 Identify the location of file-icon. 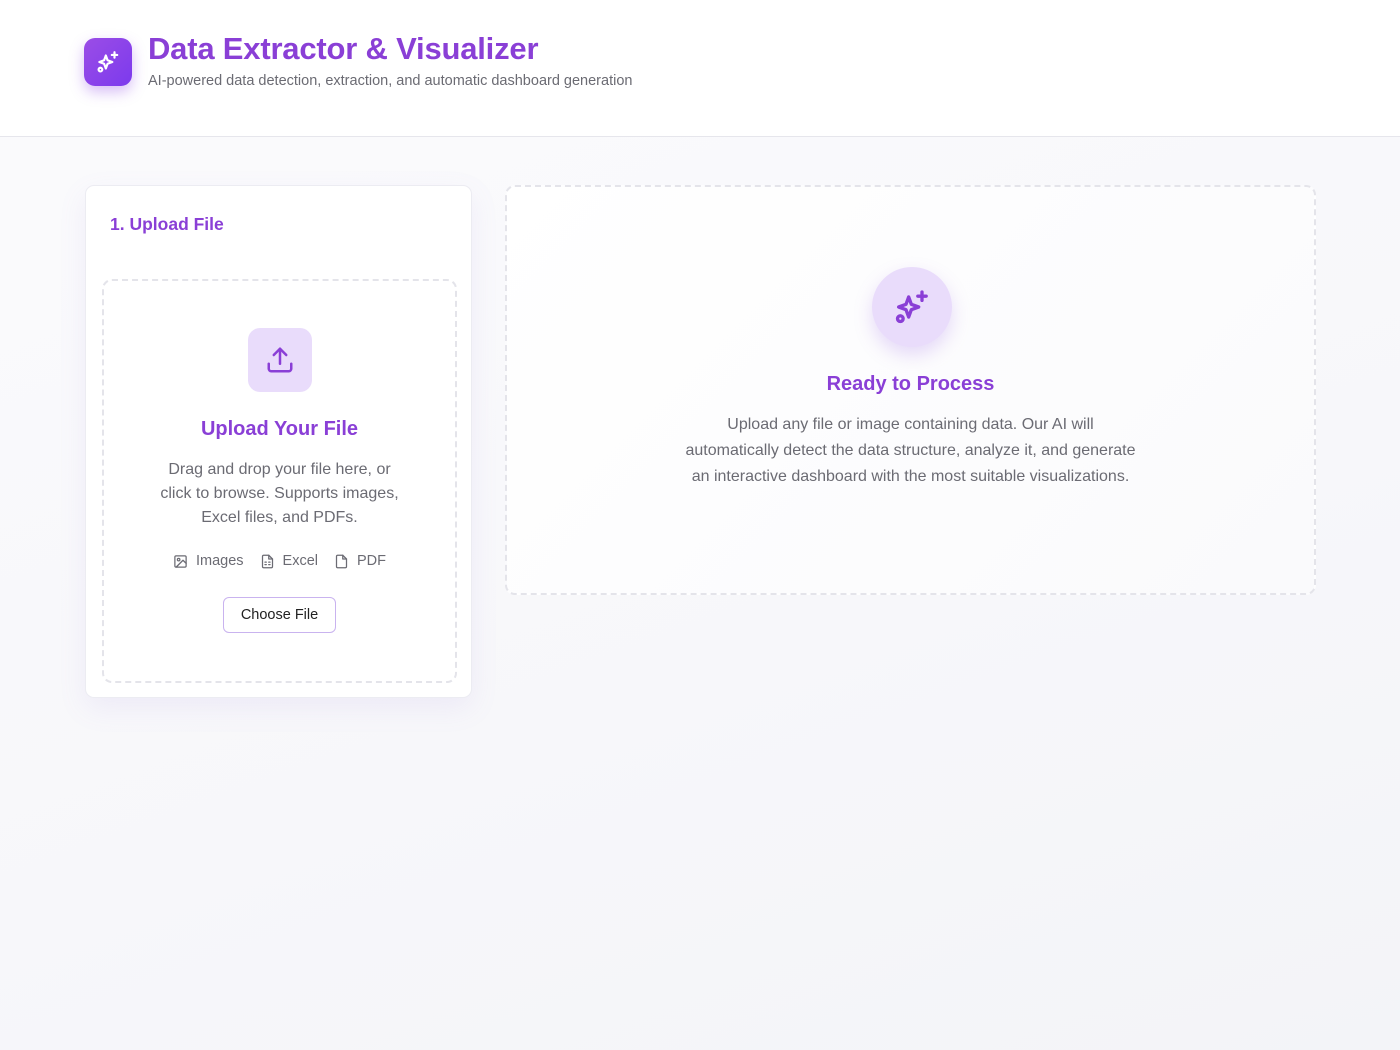
(341, 561).